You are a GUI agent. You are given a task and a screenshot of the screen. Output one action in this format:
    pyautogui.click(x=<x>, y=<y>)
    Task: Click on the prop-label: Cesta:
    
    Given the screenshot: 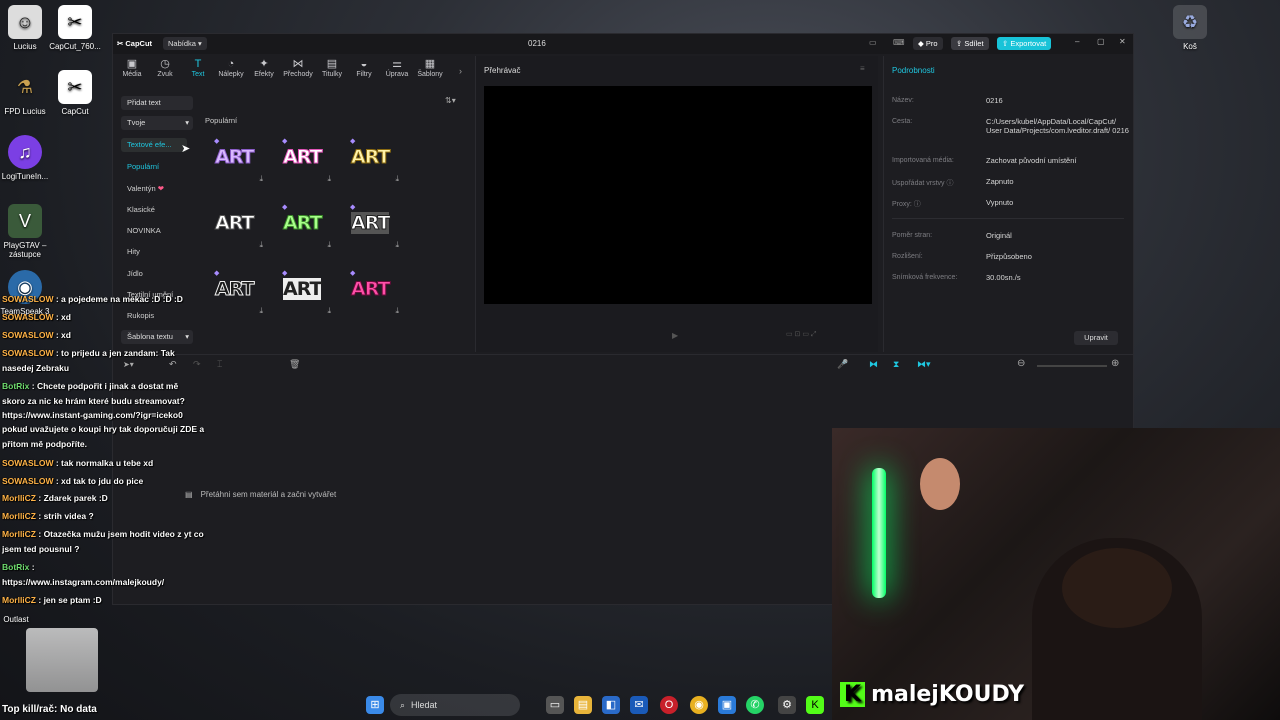 What is the action you would take?
    pyautogui.click(x=902, y=121)
    